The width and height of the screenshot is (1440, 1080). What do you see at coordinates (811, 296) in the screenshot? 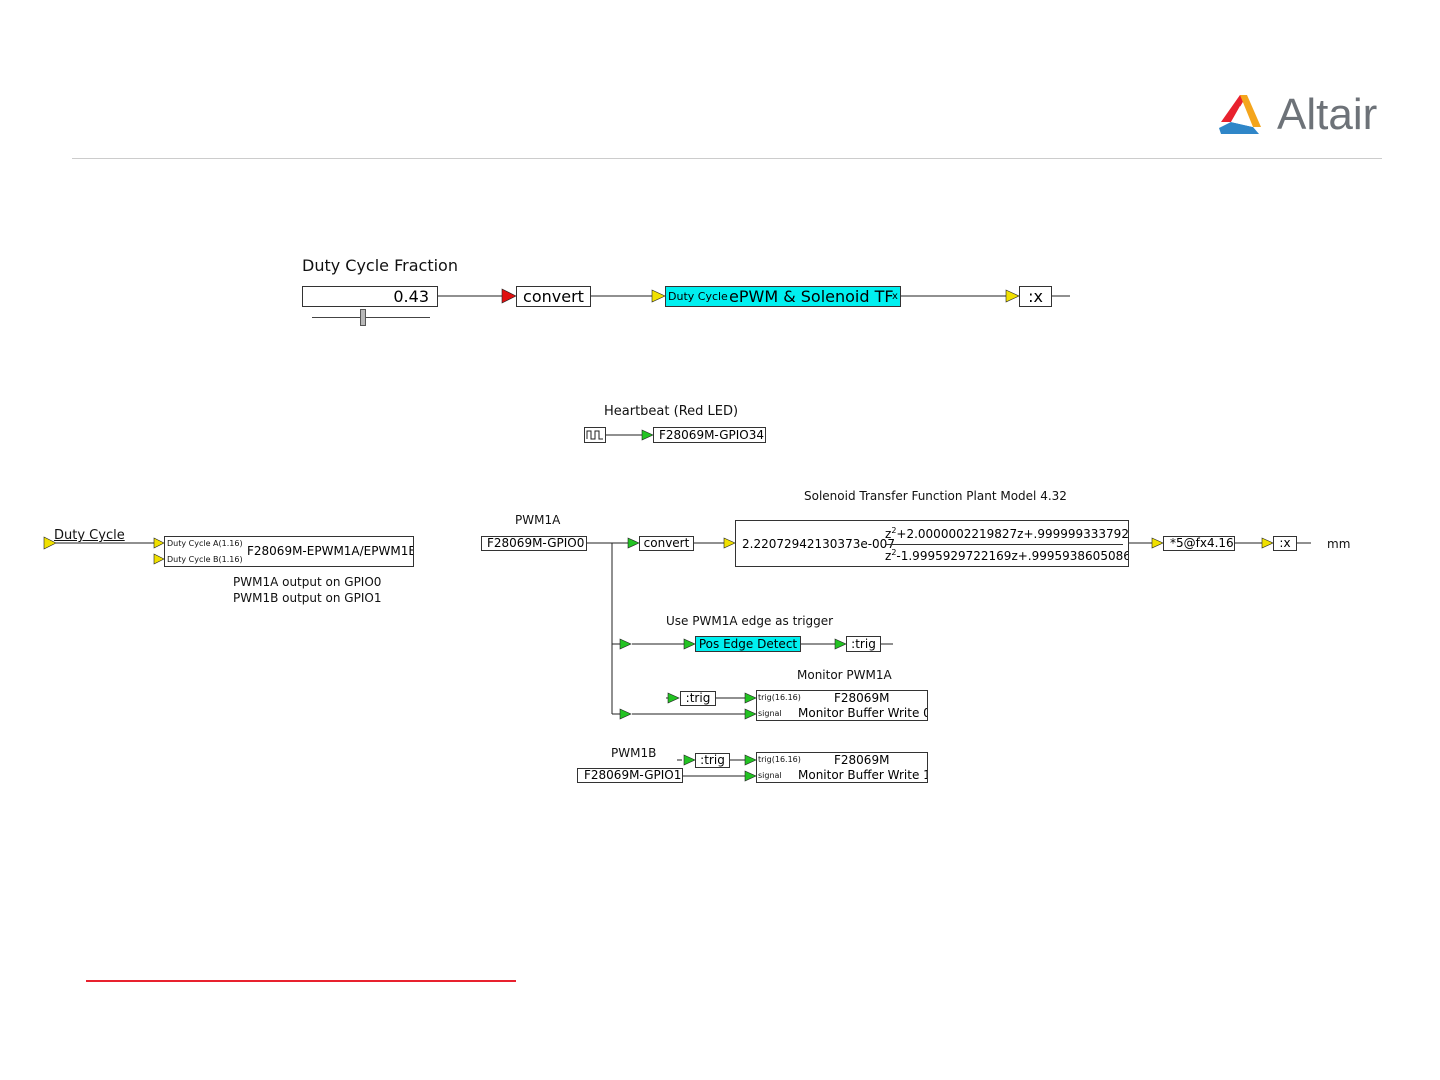
I see `tf-block-title: ePWM & Solenoid TF` at bounding box center [811, 296].